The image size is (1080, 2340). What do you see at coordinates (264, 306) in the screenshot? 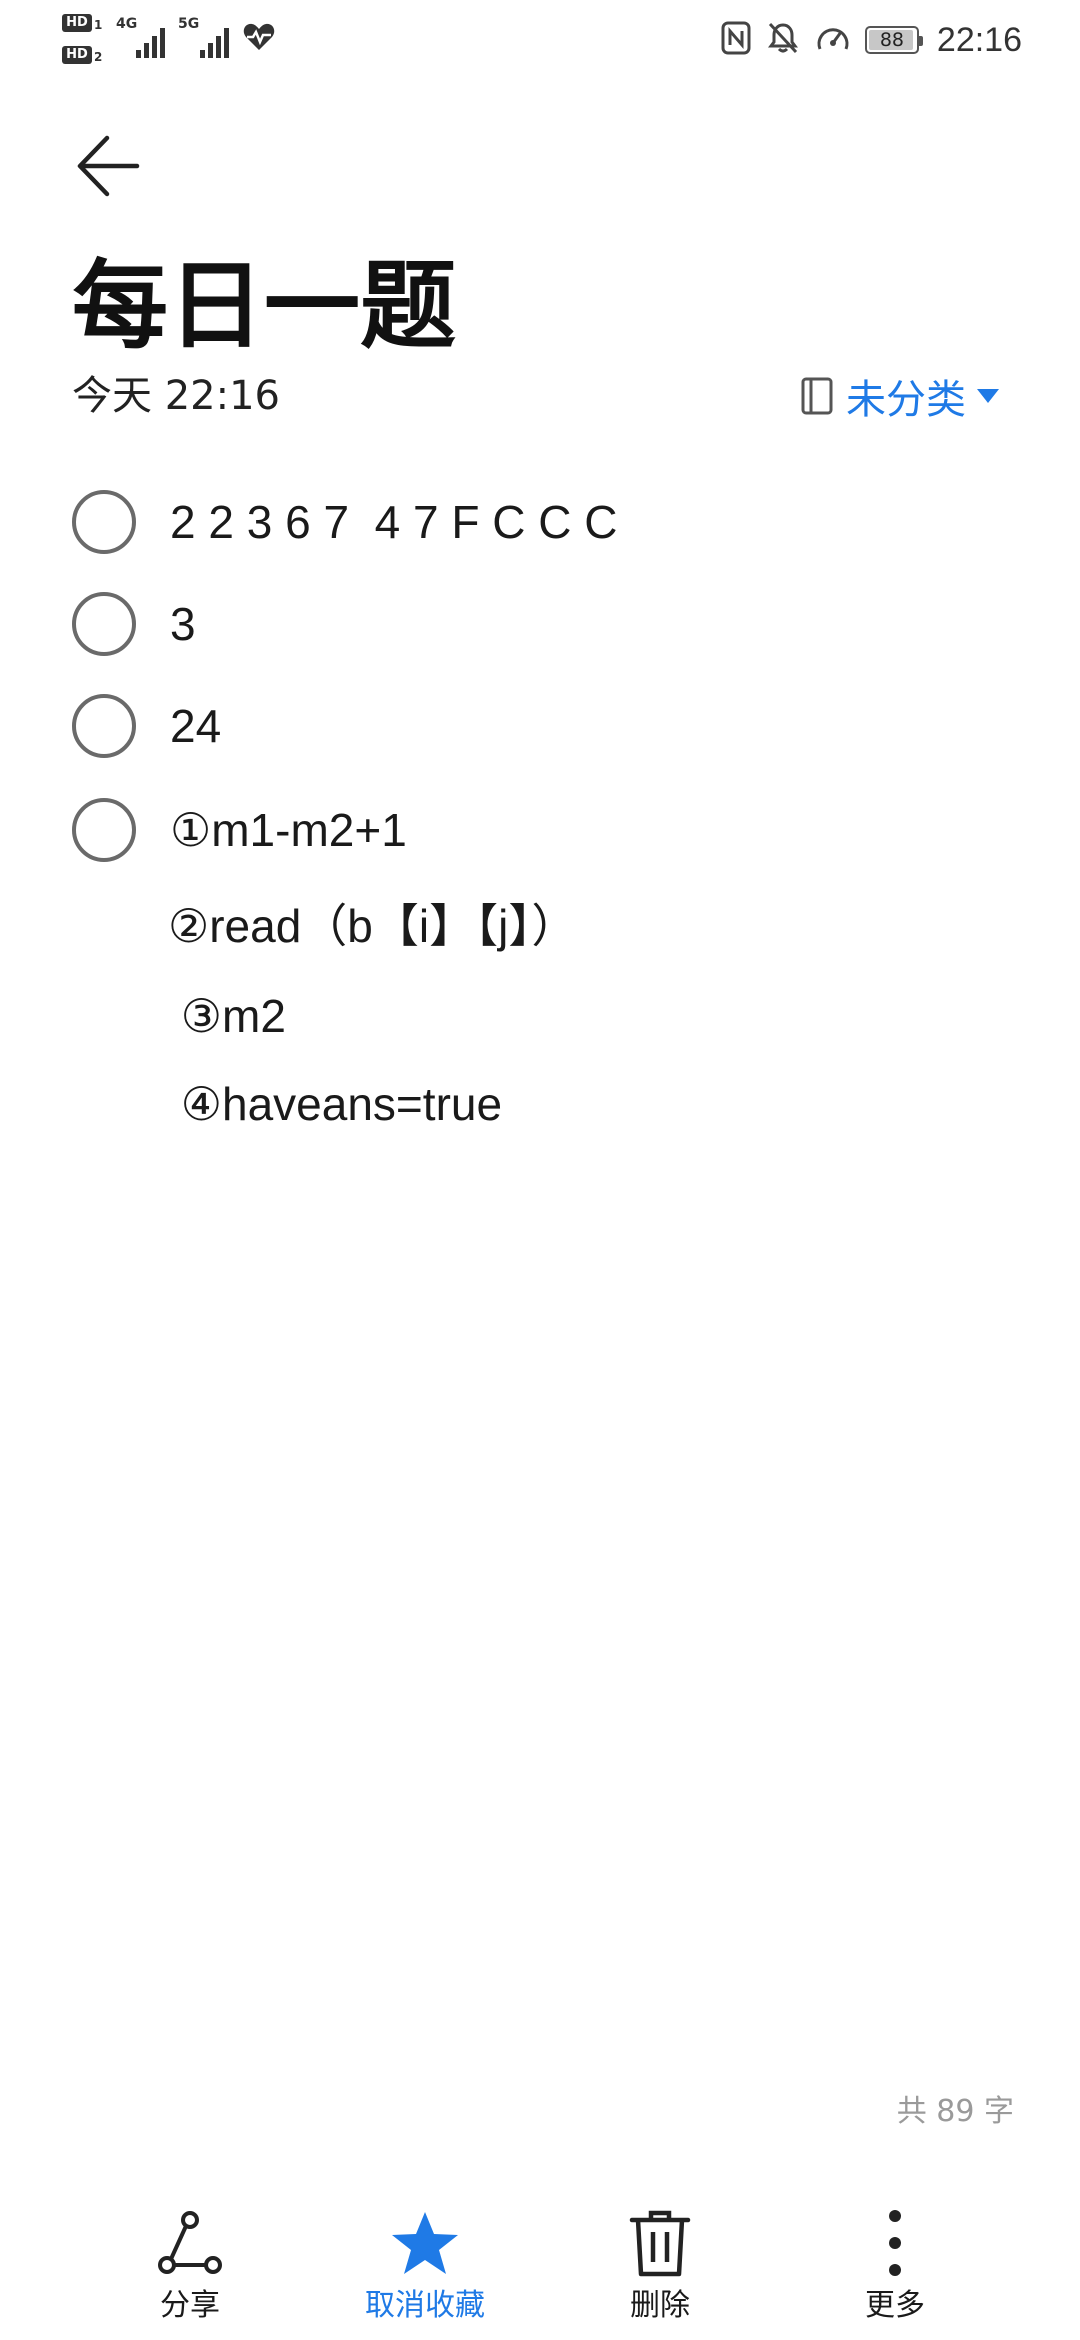
I see `note-title: 每日一题` at bounding box center [264, 306].